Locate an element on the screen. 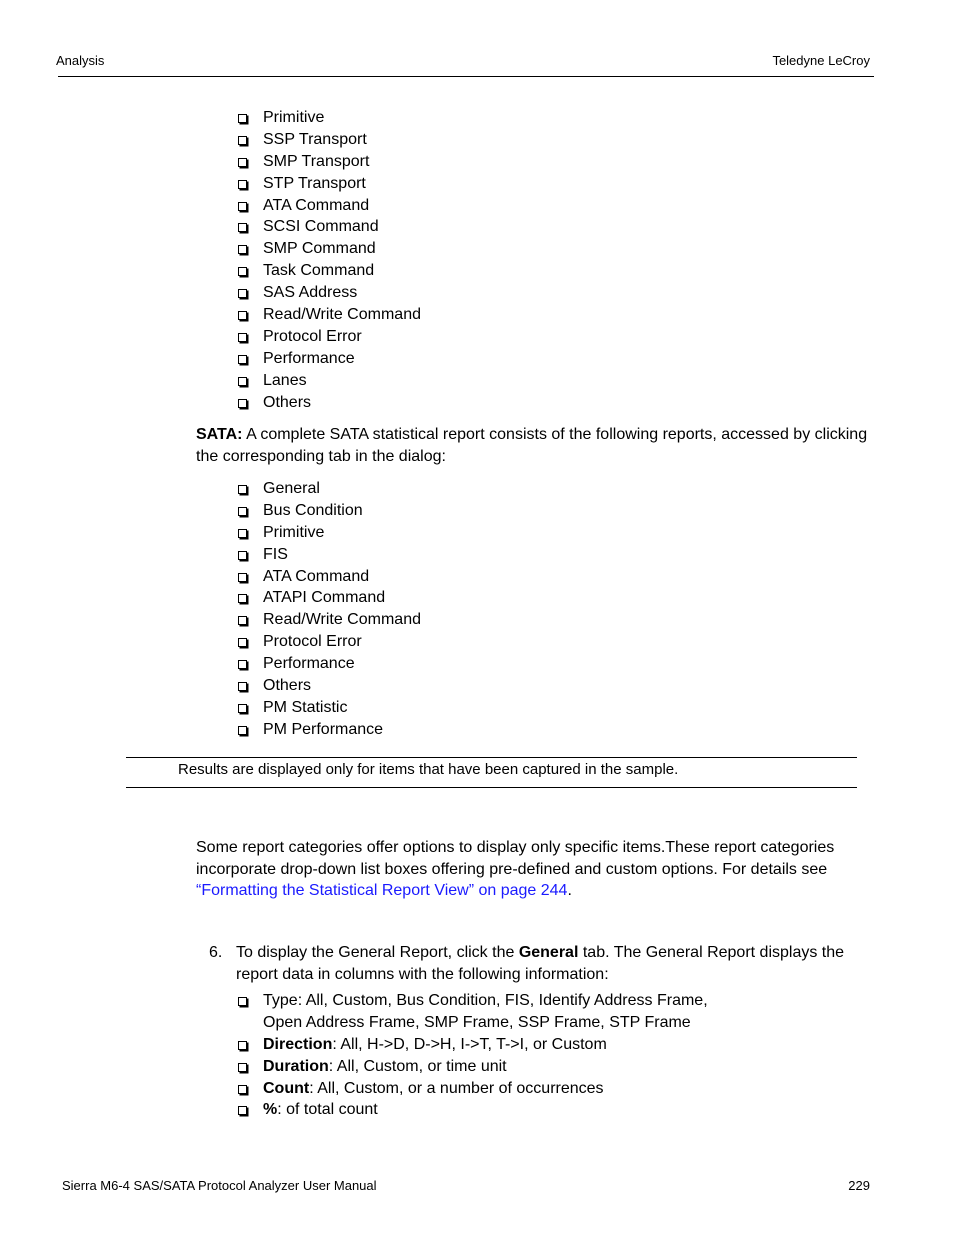 The image size is (954, 1235). list-item: PM Statistic is located at coordinates (329, 708).